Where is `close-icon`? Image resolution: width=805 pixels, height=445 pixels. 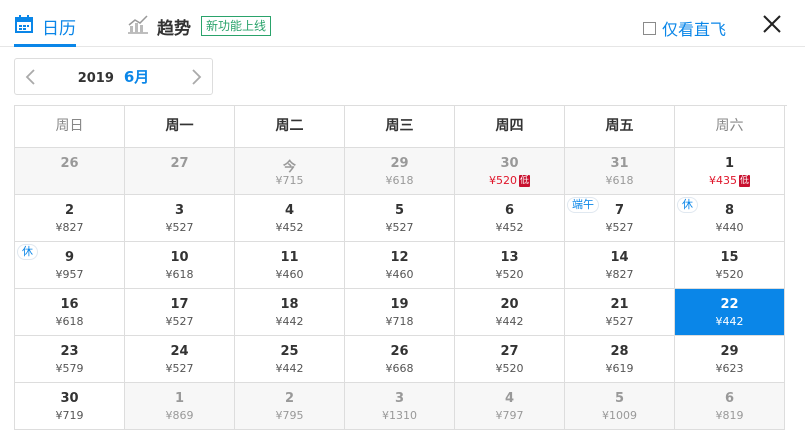
close-icon is located at coordinates (772, 24).